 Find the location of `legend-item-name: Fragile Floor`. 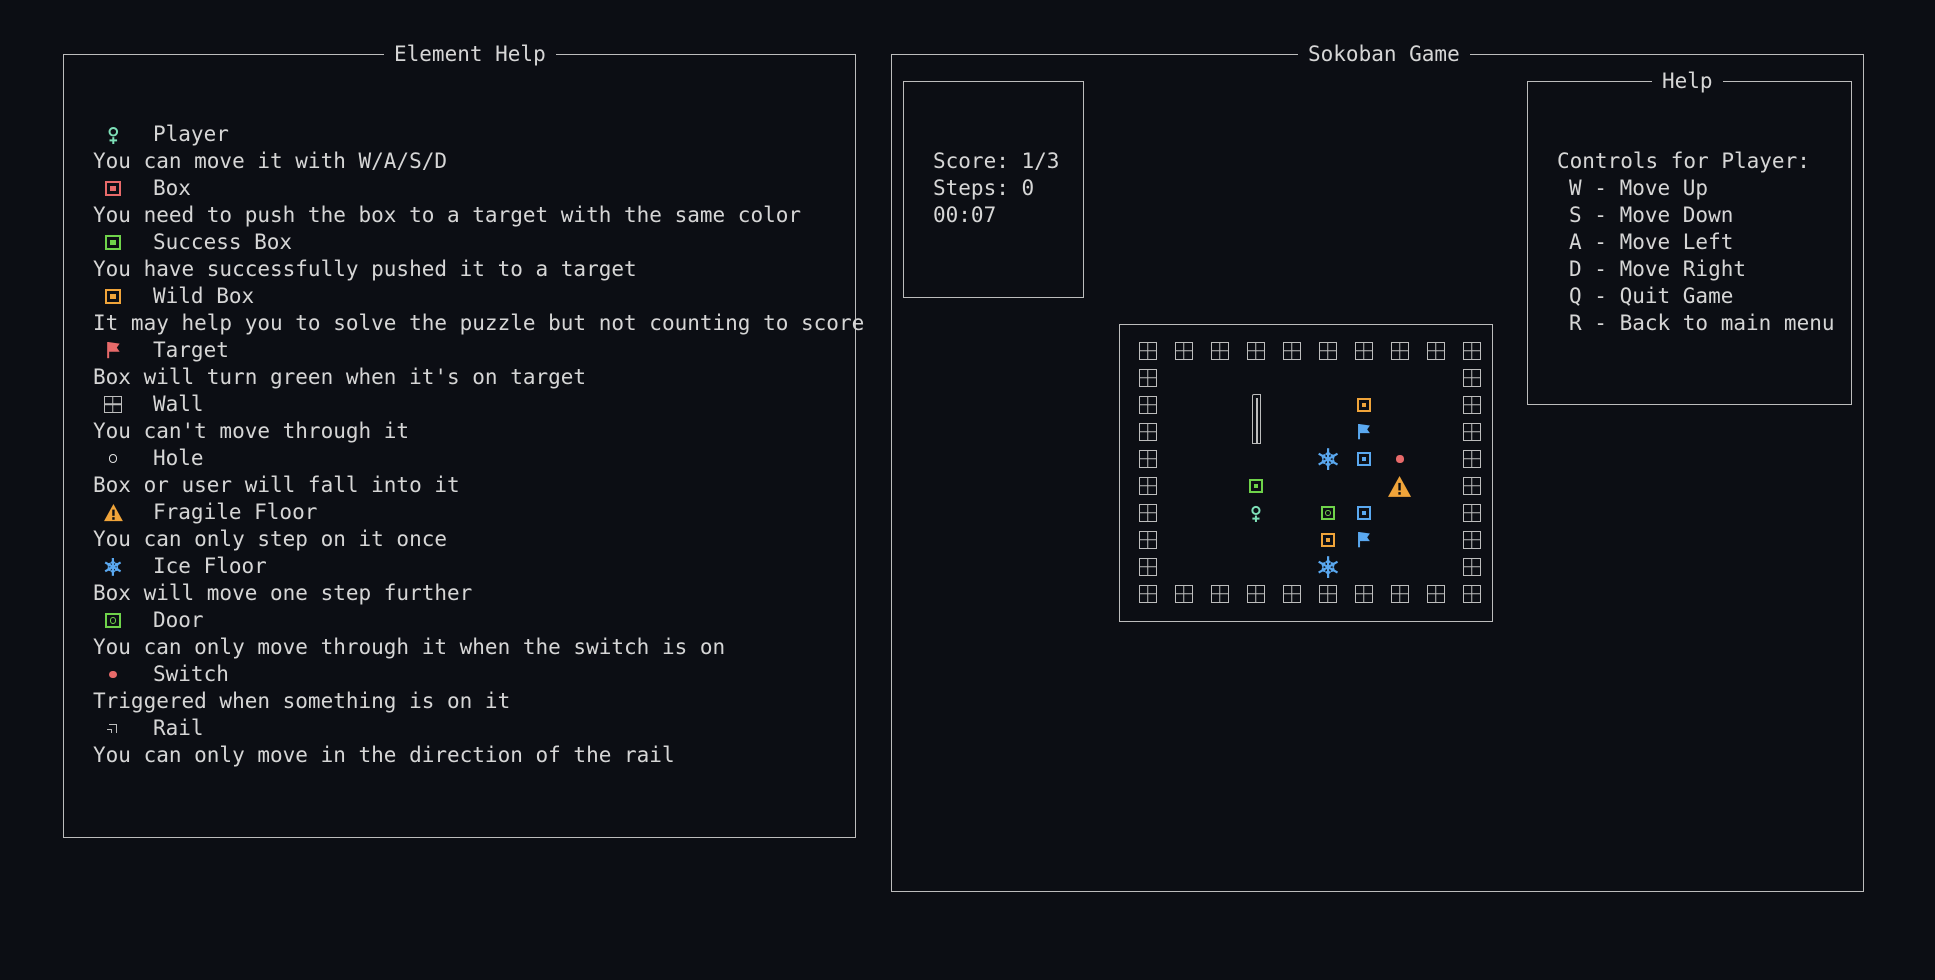

legend-item-name: Fragile Floor is located at coordinates (235, 512).